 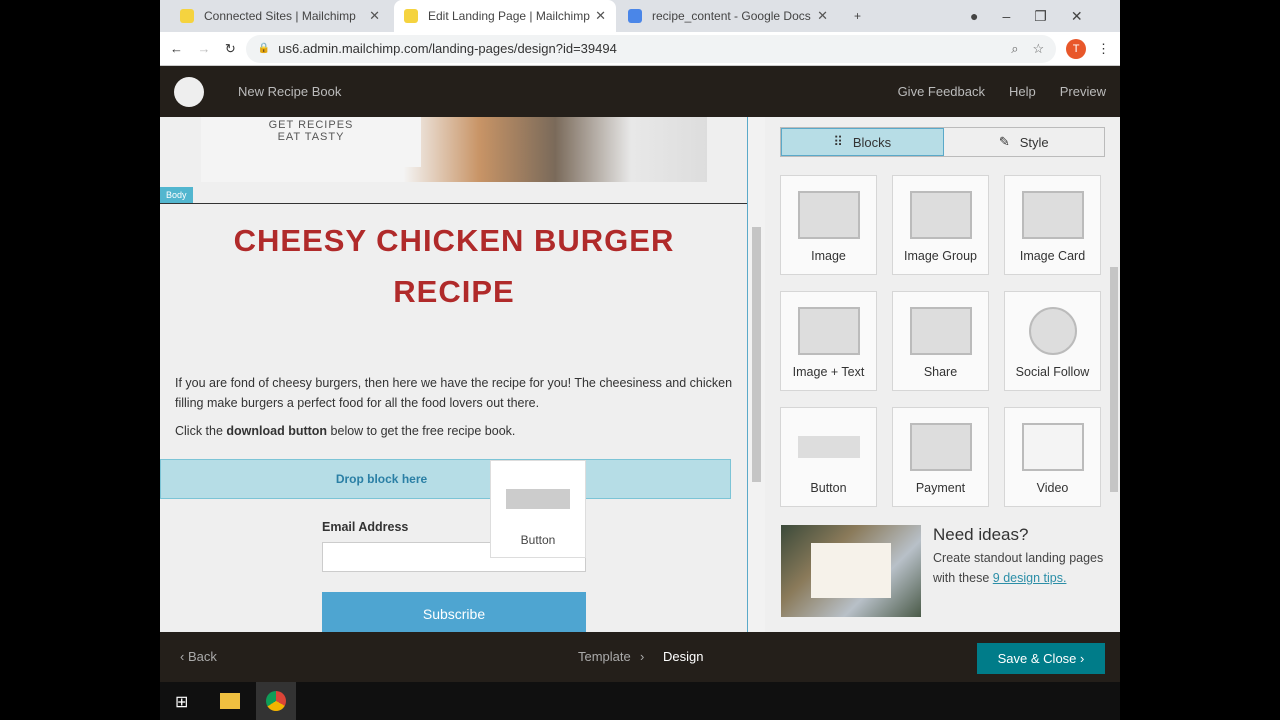 I want to click on tab-style: ✎ Style, so click(x=1024, y=142).